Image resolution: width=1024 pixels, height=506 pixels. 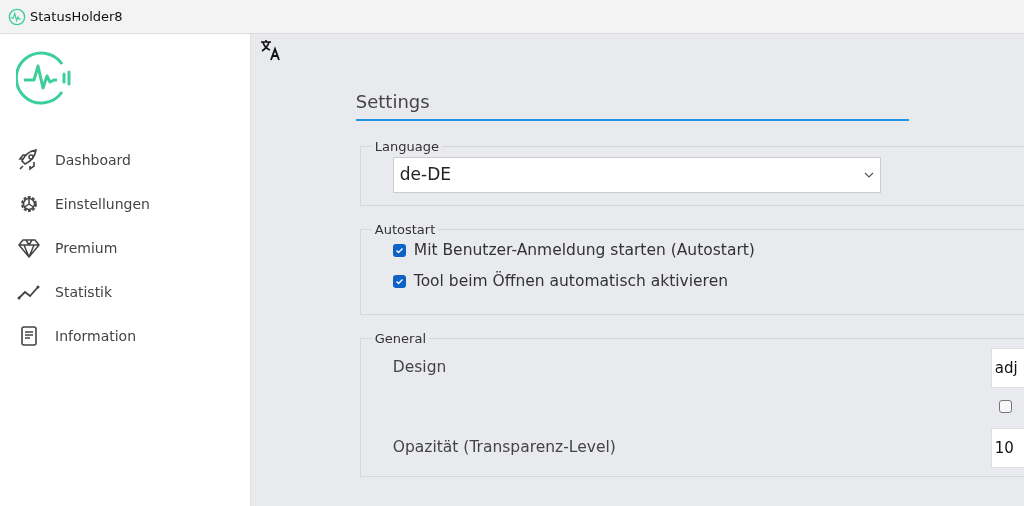 What do you see at coordinates (96, 336) in the screenshot?
I see `sidebar-item: Information` at bounding box center [96, 336].